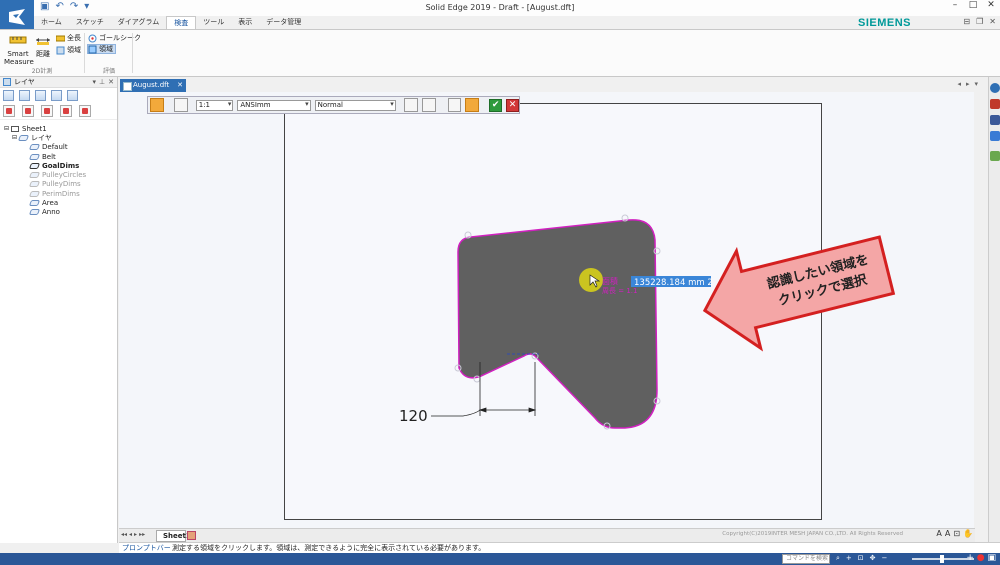 The height and width of the screenshot is (565, 1000). Describe the element at coordinates (995, 136) in the screenshot. I see `twitter-icon` at that location.